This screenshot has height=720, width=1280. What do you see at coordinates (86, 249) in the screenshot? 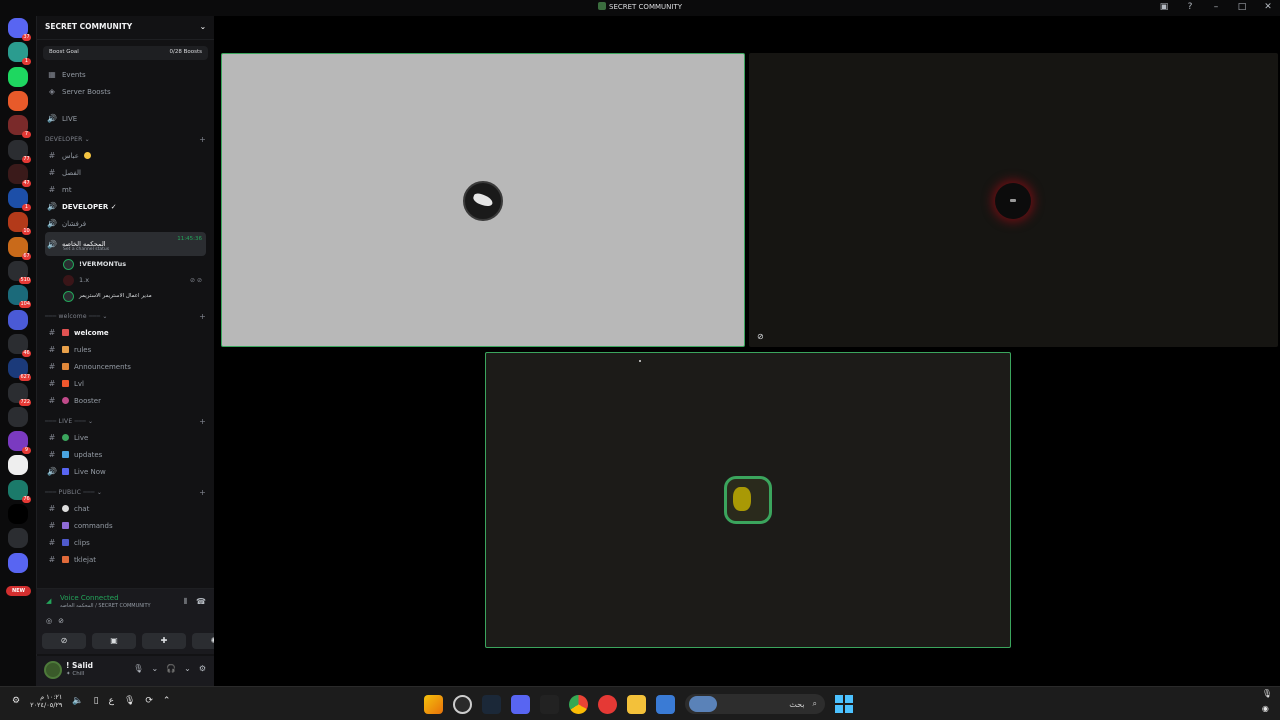
I see `channel-status-hint: Set a channel status` at bounding box center [86, 249].